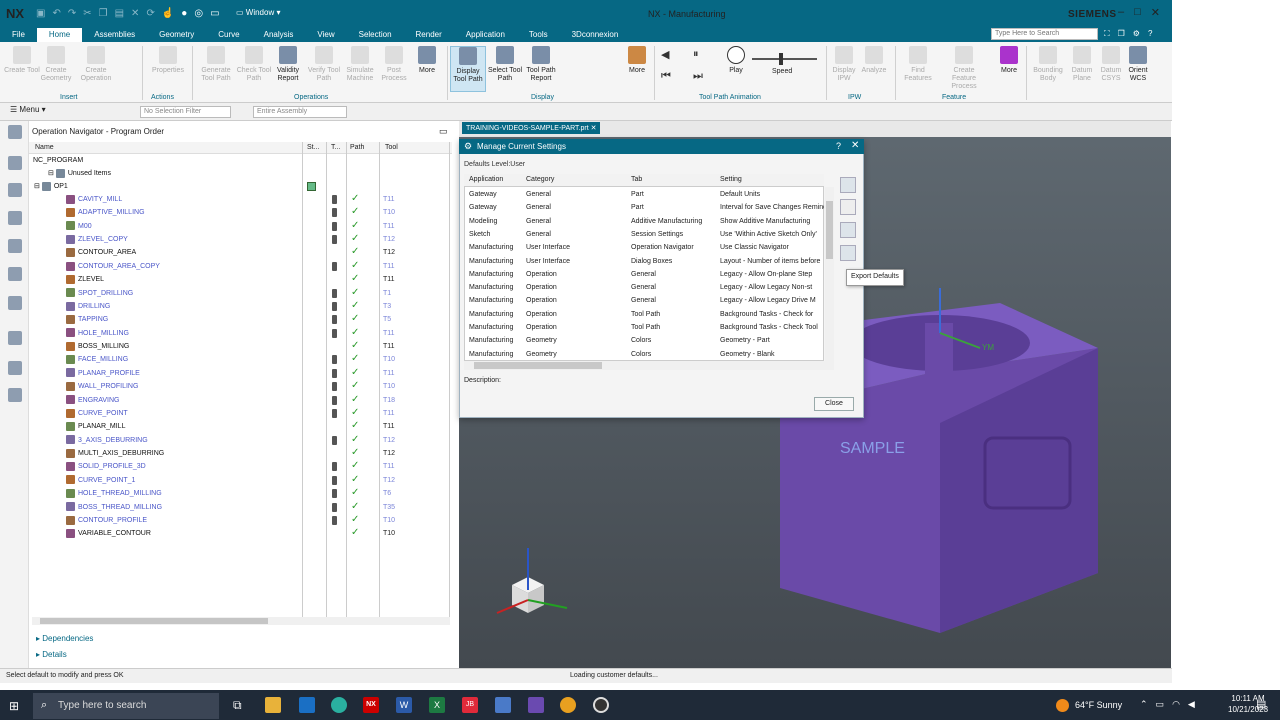 The image size is (1280, 720). I want to click on simulate-machine-button: Simulate Machine, so click(360, 64).